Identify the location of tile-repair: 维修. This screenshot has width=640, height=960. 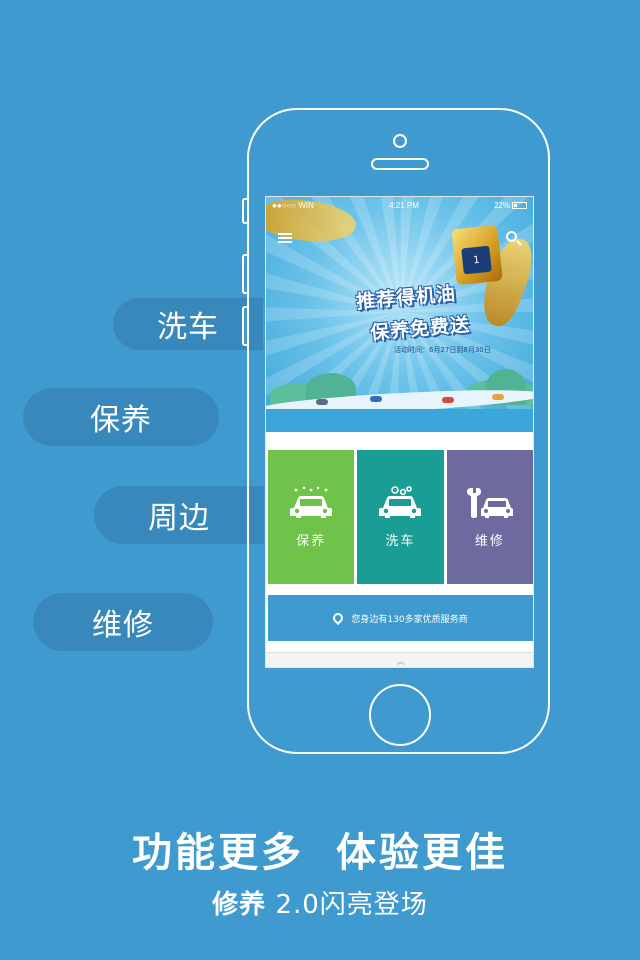
(489, 517).